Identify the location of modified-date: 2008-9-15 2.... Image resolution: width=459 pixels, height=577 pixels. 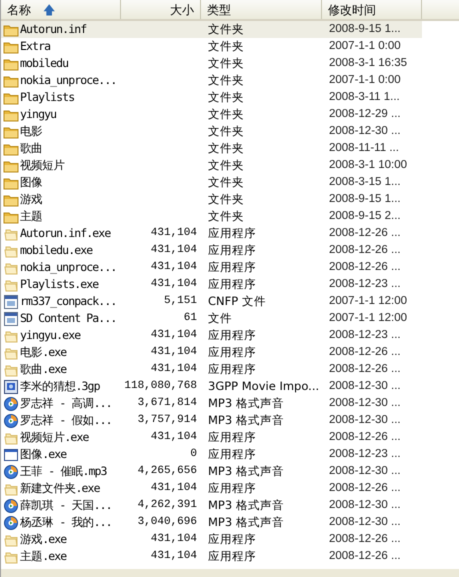
(365, 216).